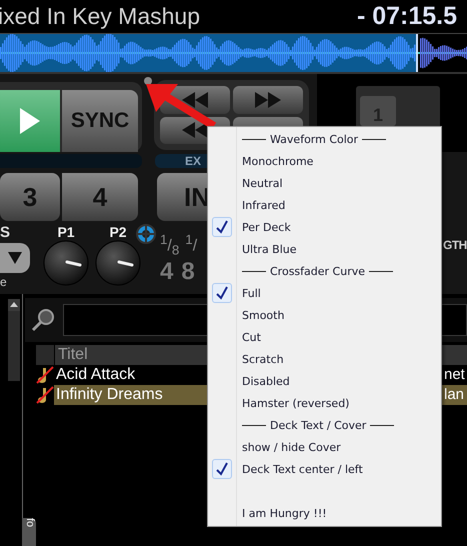 The width and height of the screenshot is (467, 546). Describe the element at coordinates (455, 245) in the screenshot. I see `length-label: GTH` at that location.